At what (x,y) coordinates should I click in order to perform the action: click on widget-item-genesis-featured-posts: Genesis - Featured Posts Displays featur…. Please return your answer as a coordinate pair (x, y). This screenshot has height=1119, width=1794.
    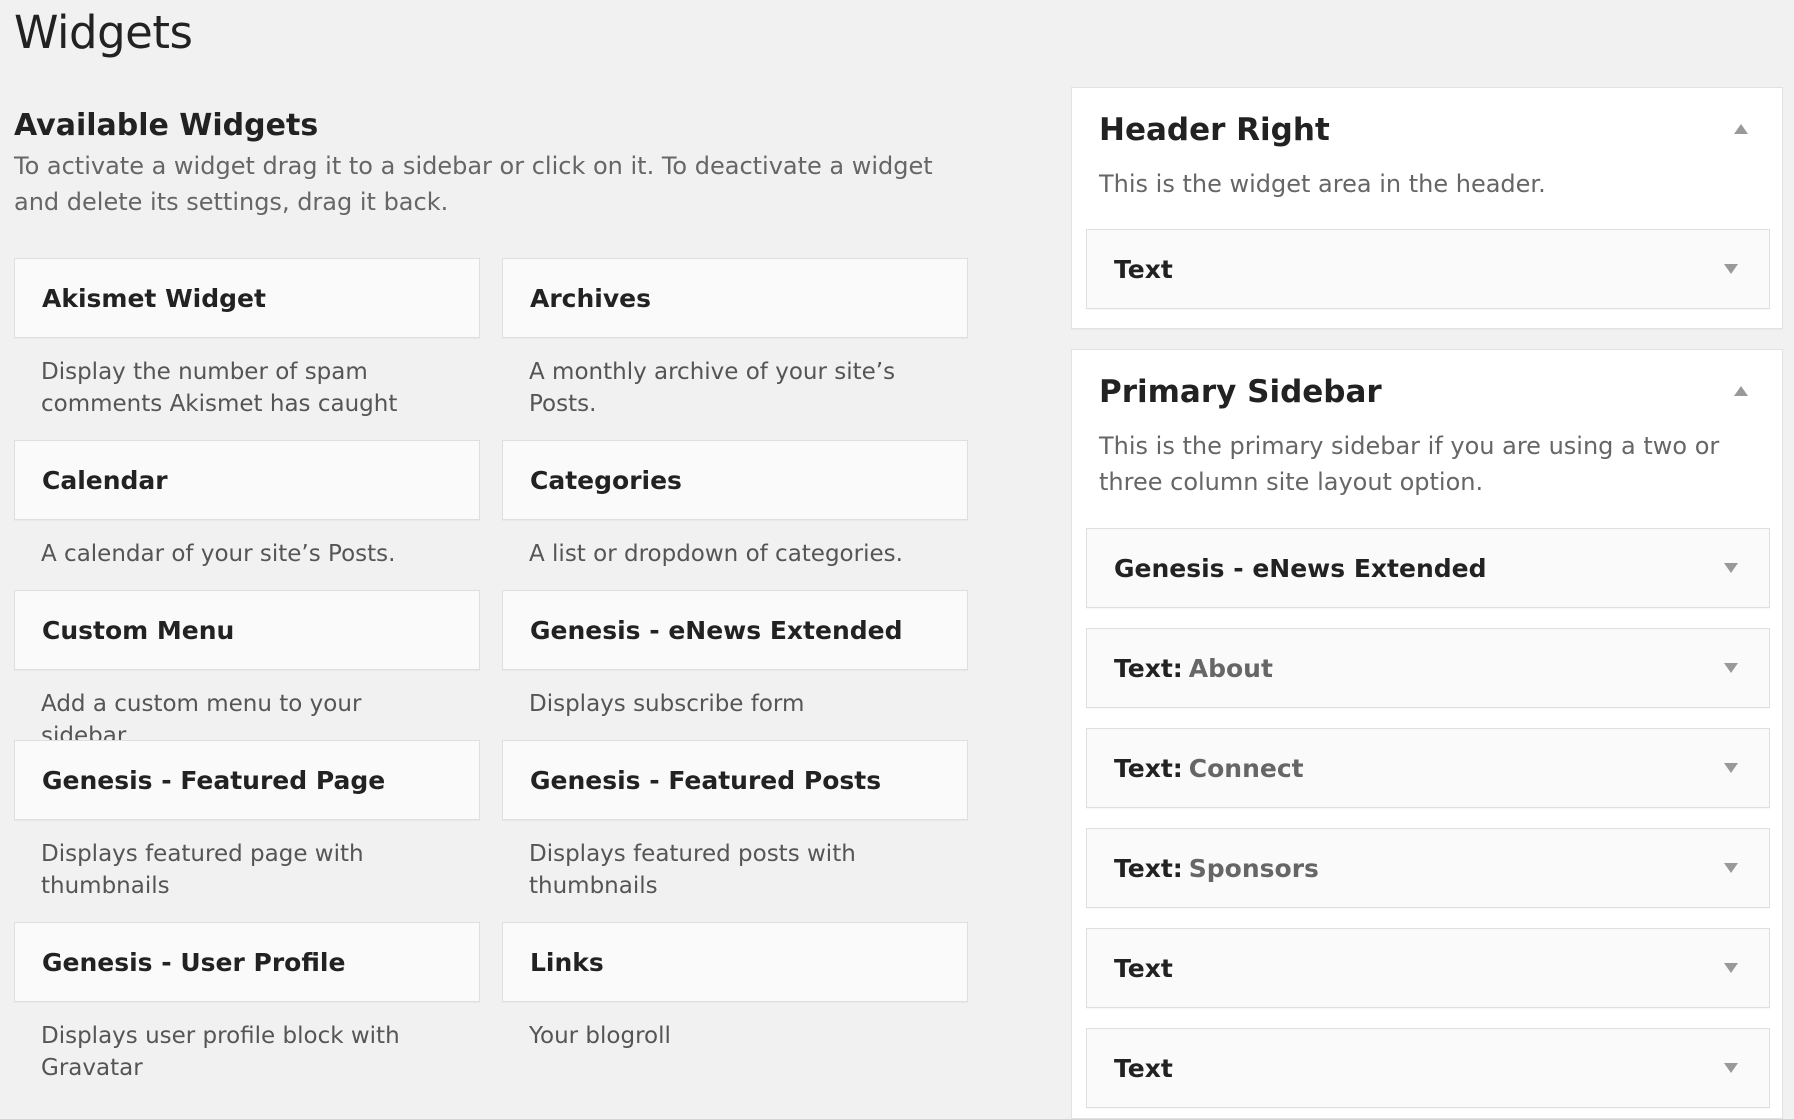
    Looking at the image, I should click on (735, 821).